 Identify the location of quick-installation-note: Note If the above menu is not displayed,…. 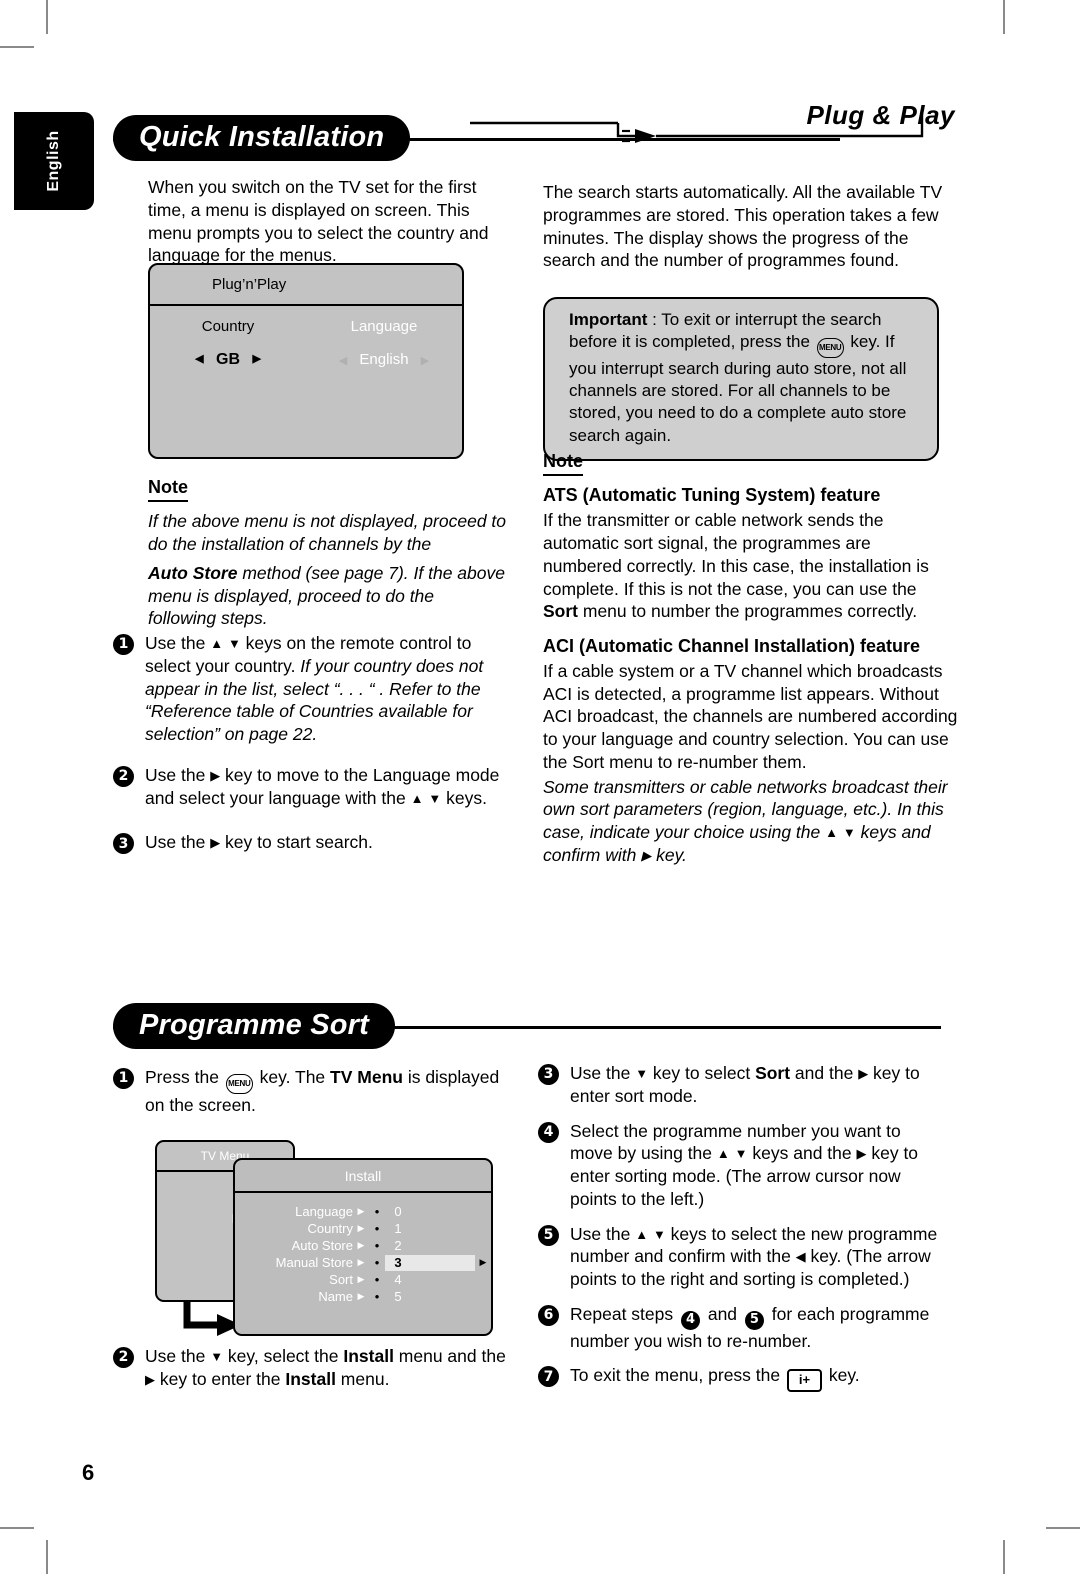
(327, 553).